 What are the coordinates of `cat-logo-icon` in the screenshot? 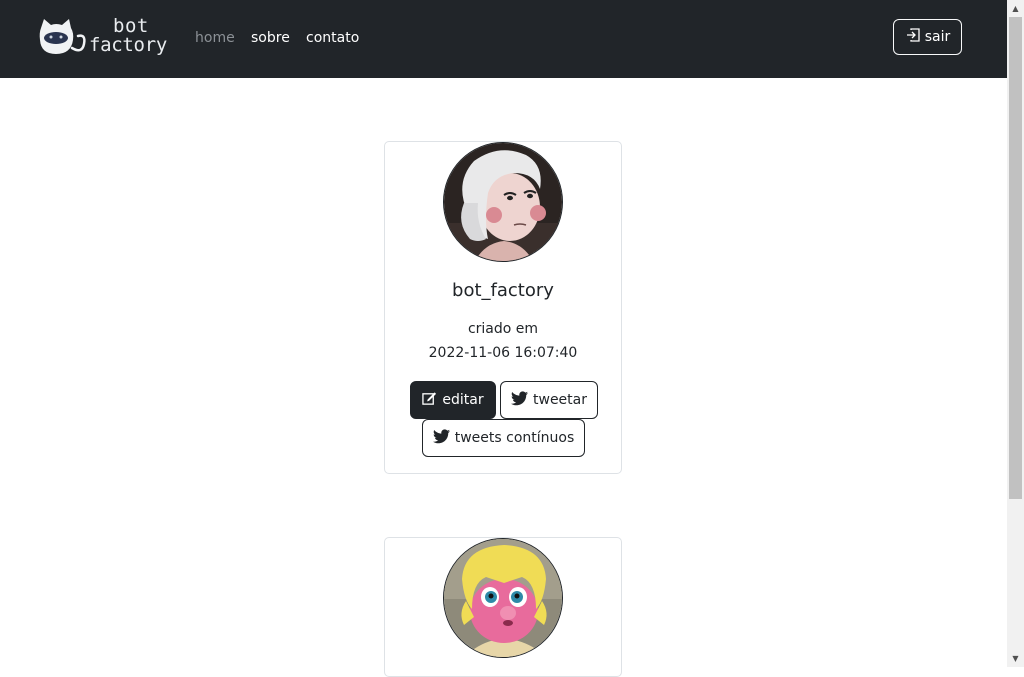 It's located at (64, 40).